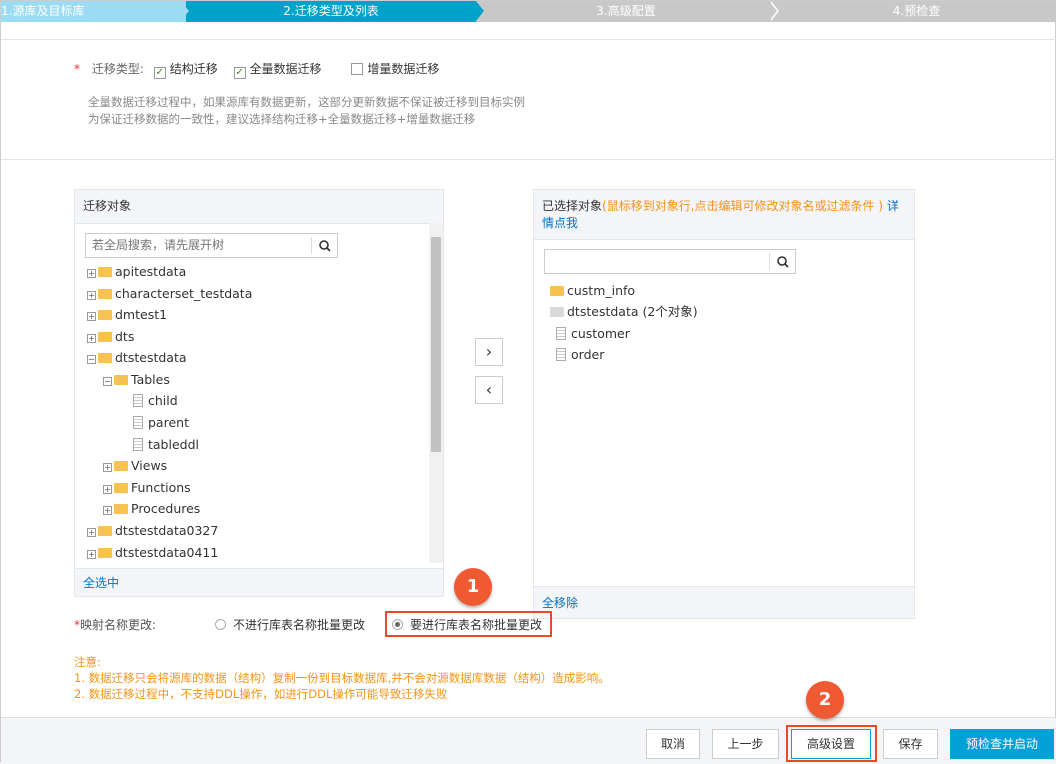 Image resolution: width=1056 pixels, height=764 pixels. What do you see at coordinates (259, 207) in the screenshot?
I see `panel-title: 迁移对象` at bounding box center [259, 207].